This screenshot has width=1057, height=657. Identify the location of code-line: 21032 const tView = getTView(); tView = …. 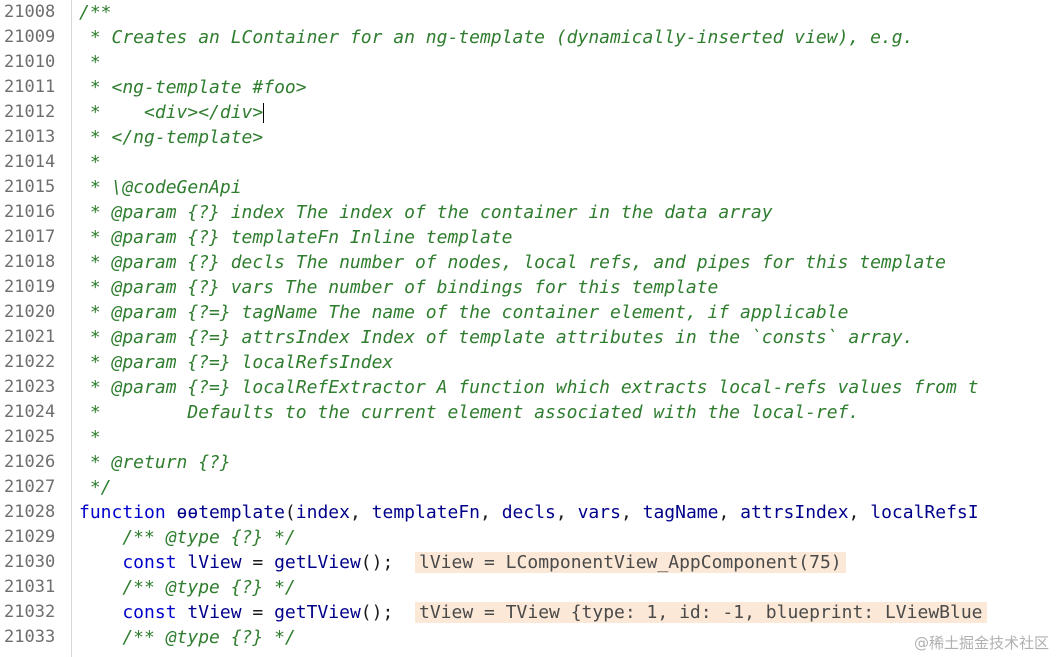
(528, 612).